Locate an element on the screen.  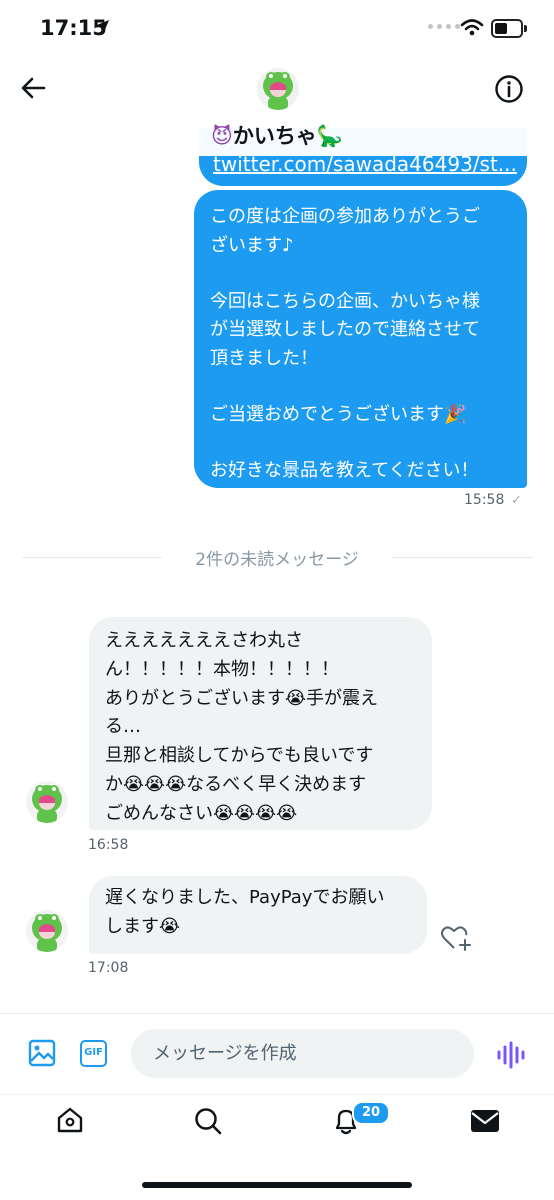
arrow-left-icon is located at coordinates (33, 90).